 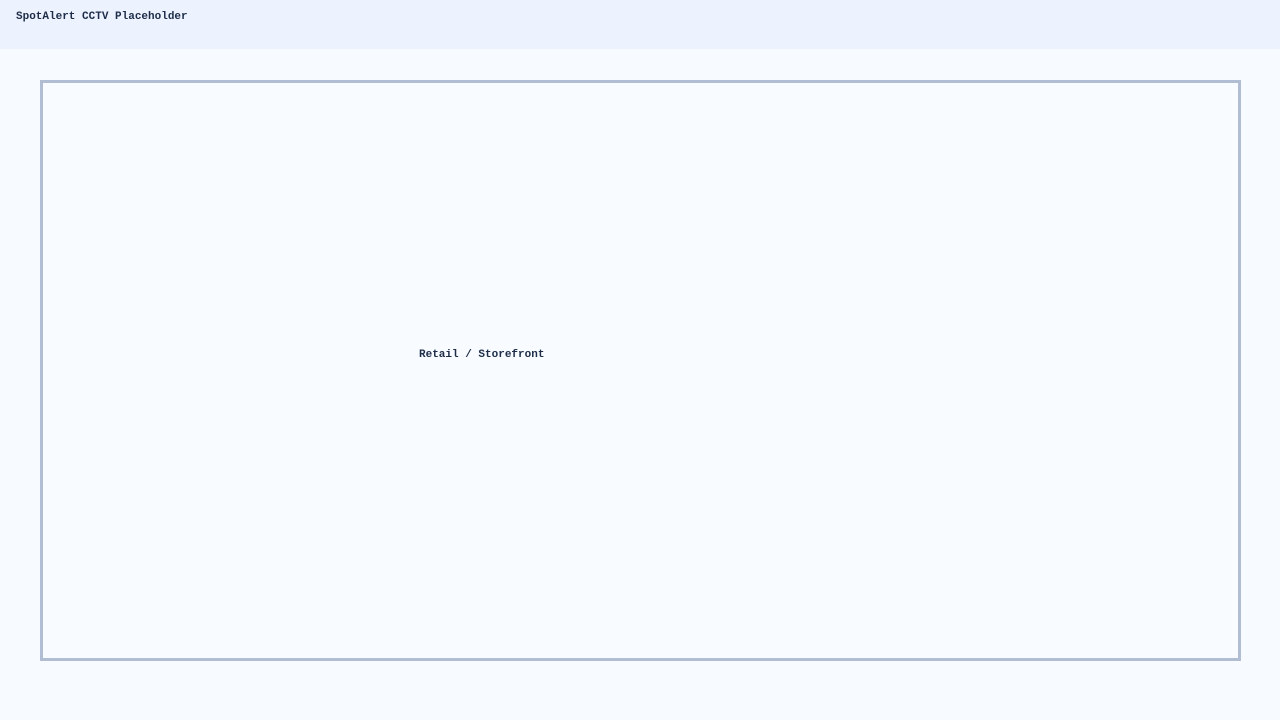 I want to click on app-title: SpotAlert CCTV Placeholder, so click(x=102, y=17).